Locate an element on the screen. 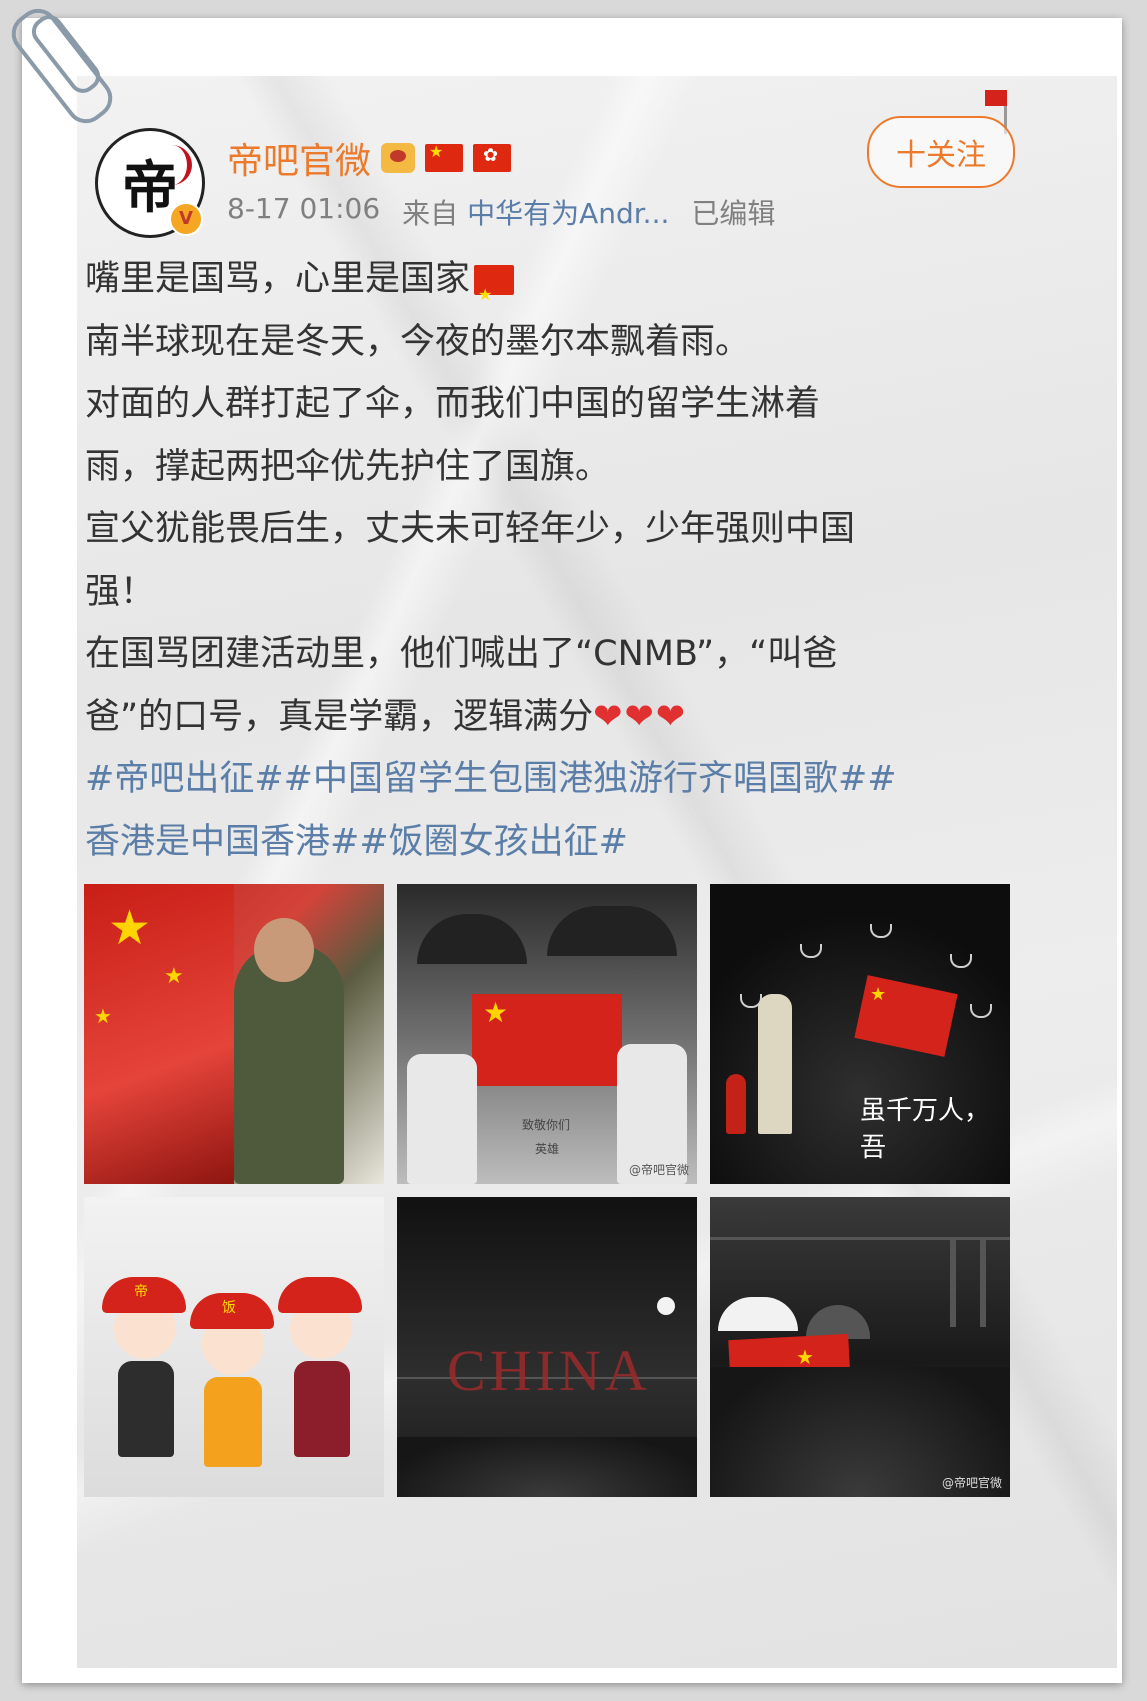 The width and height of the screenshot is (1147, 1701). image-umbrella-sketch: ★ 致敬你们 英雄 @帝吧官微 is located at coordinates (547, 1034).